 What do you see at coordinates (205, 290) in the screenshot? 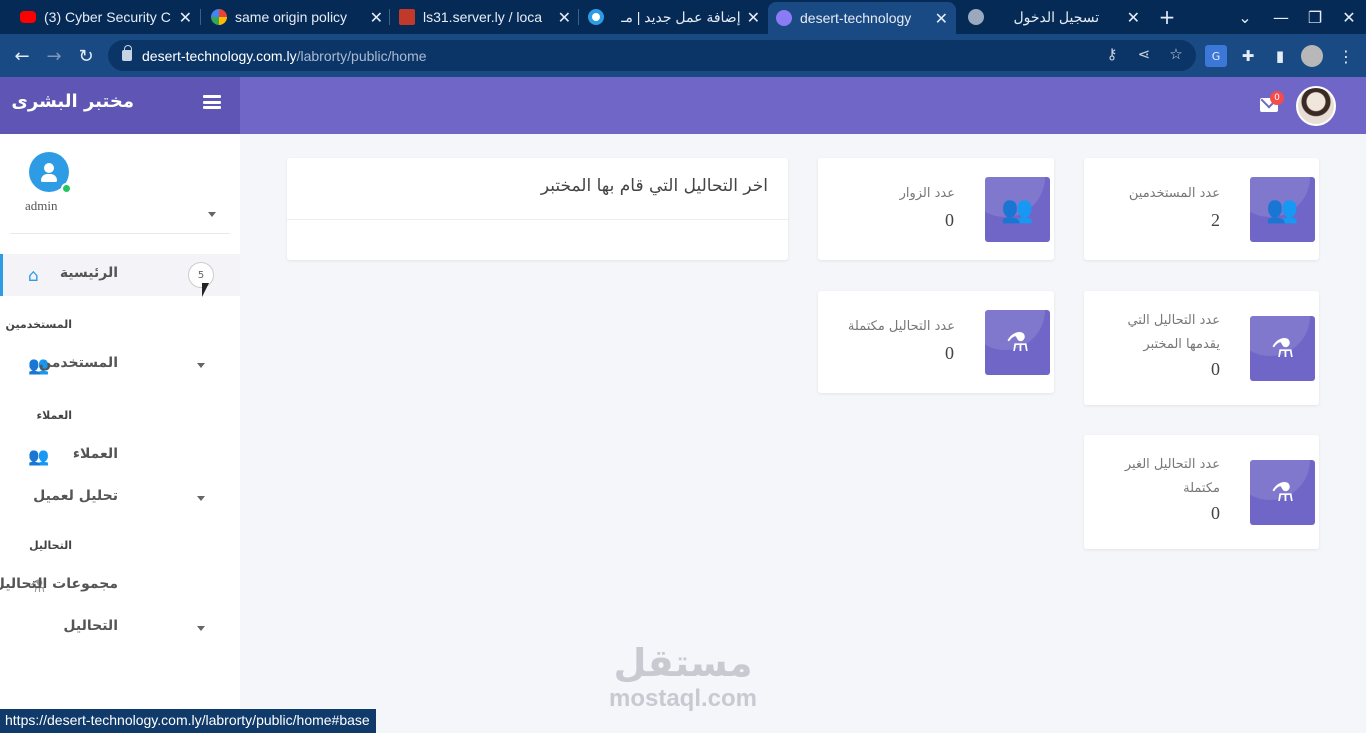
I see `mouse-cursor-icon` at bounding box center [205, 290].